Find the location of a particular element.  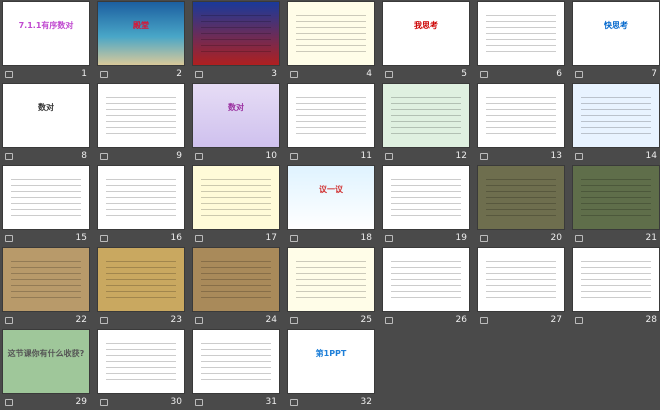

slide-number: 25 is located at coordinates (366, 320).